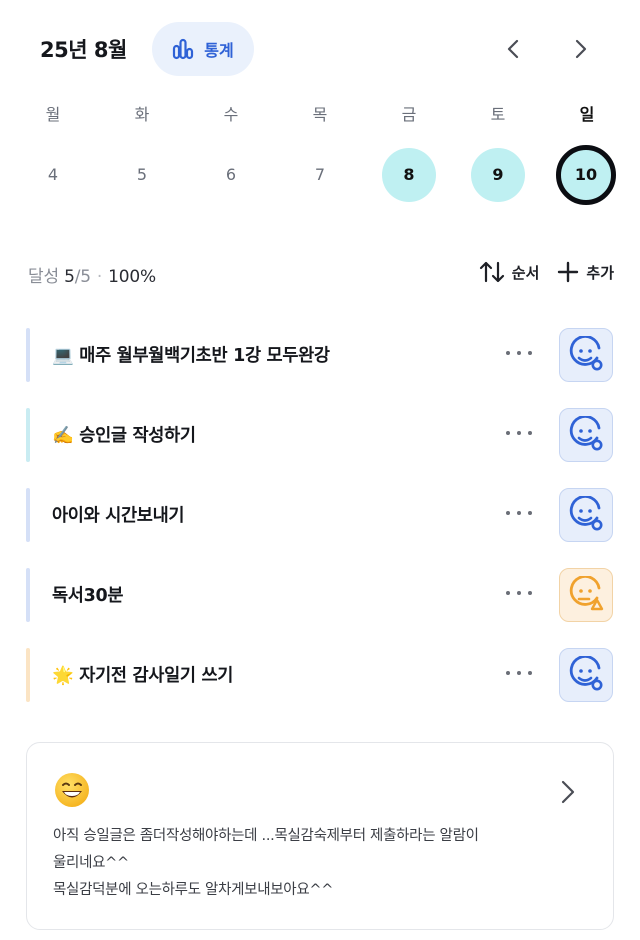  I want to click on chevron-left-icon, so click(513, 49).